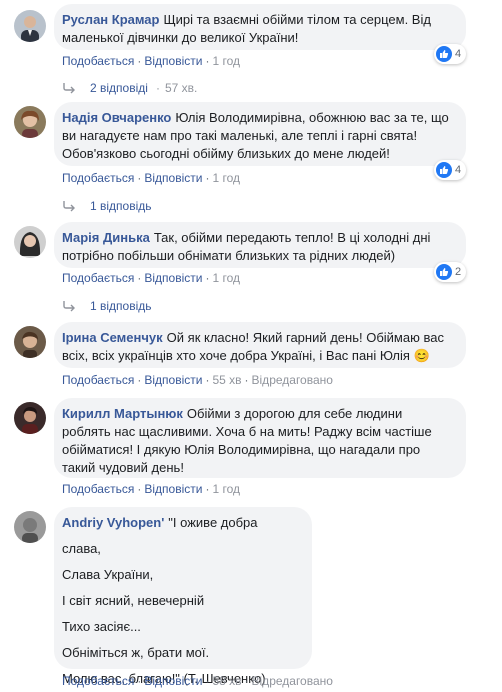  Describe the element at coordinates (133, 600) in the screenshot. I see `comment-line: І світ ясний, невечерній` at that location.